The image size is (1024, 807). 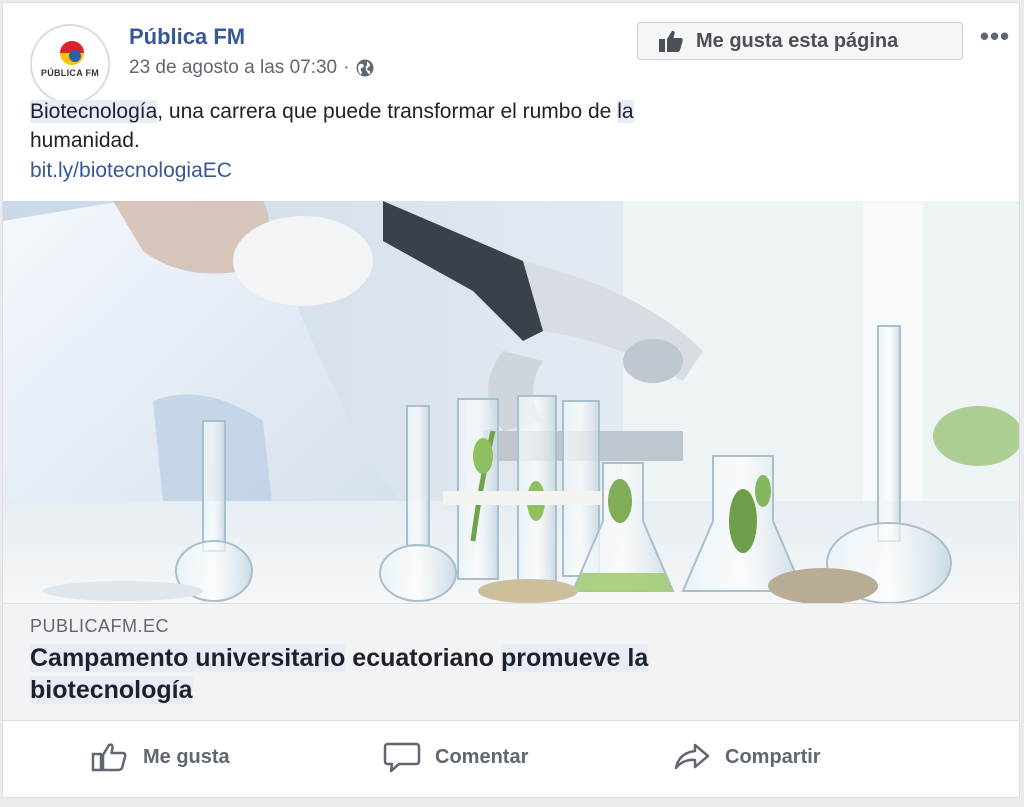 I want to click on action-bar: Me gusta Comentar Compartir, so click(x=511, y=757).